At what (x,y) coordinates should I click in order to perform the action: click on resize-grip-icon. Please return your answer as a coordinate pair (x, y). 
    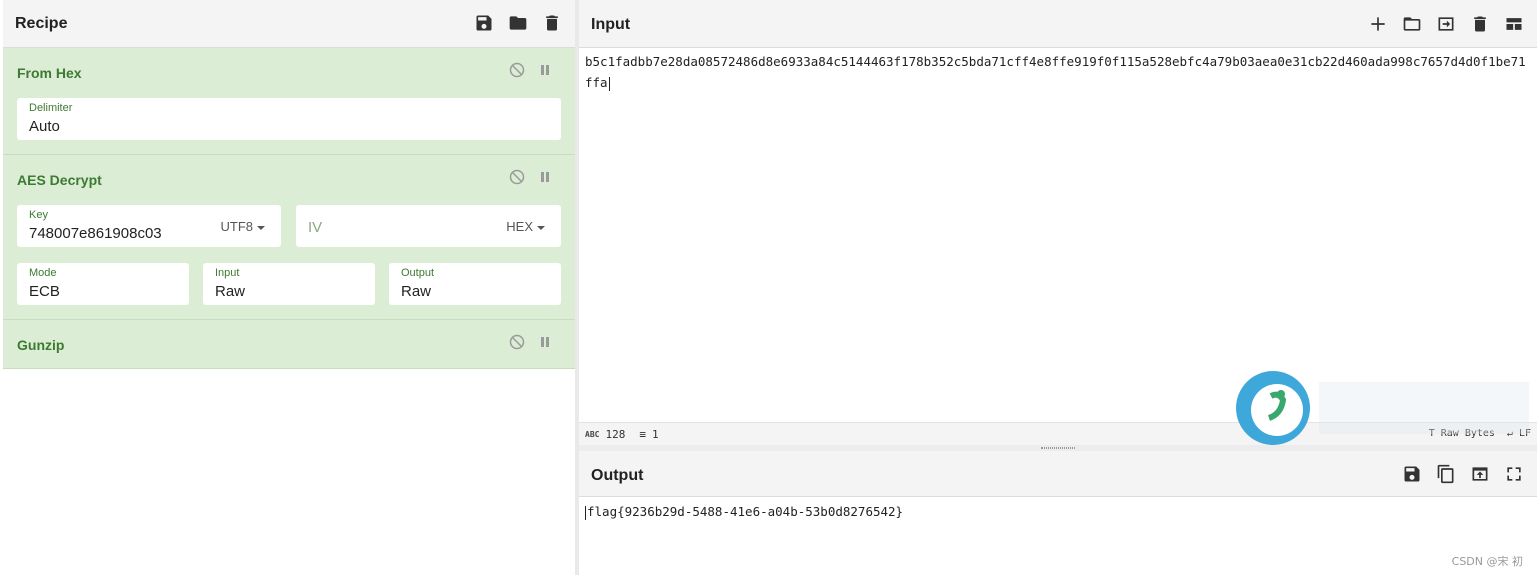
    Looking at the image, I should click on (1058, 448).